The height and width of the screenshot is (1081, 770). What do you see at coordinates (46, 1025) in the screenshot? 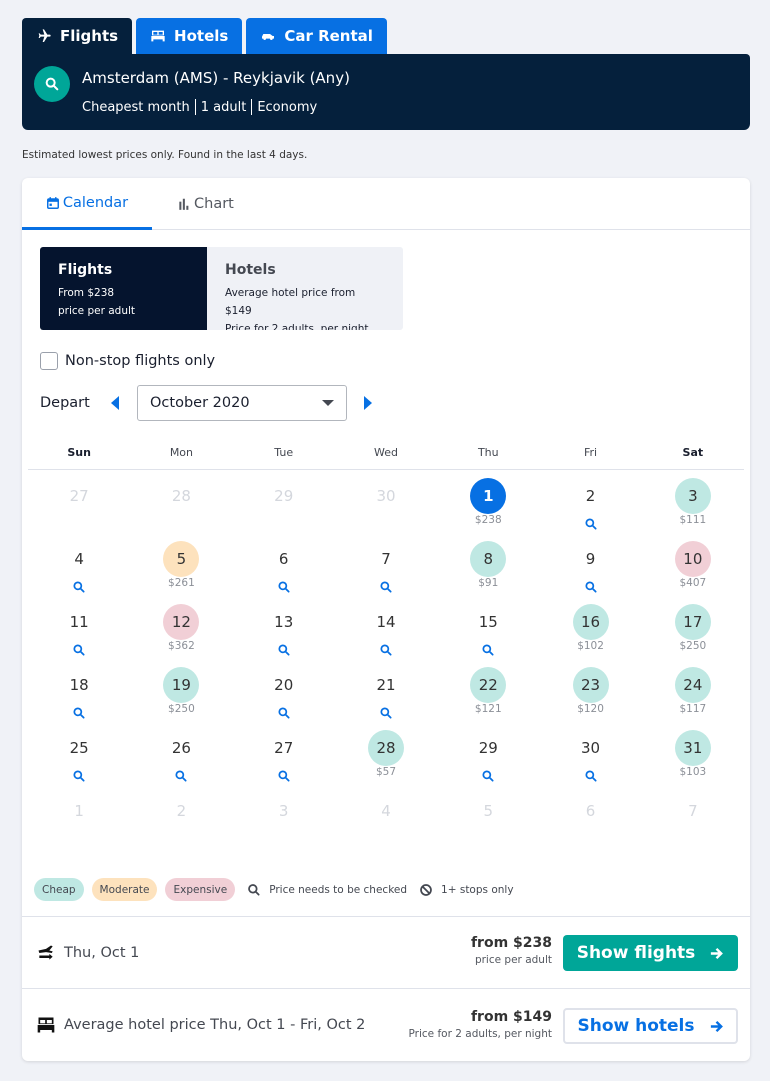
I see `bed-icon` at bounding box center [46, 1025].